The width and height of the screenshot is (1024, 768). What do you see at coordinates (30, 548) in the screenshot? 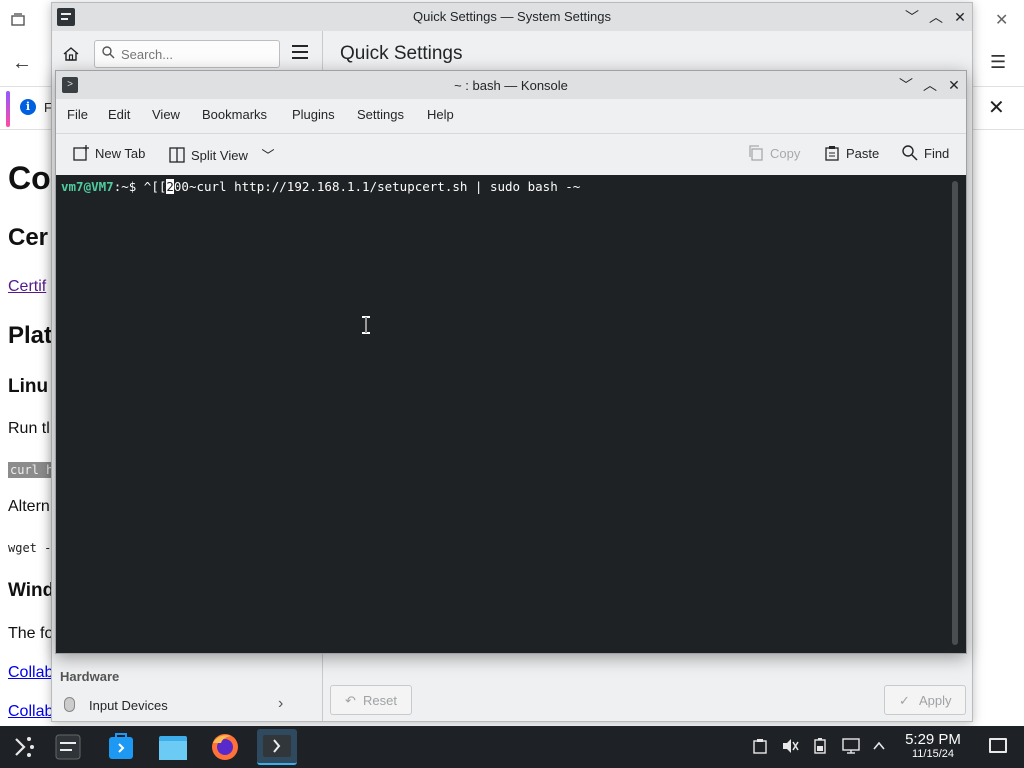
I see `doc-code-wget: wget -` at bounding box center [30, 548].